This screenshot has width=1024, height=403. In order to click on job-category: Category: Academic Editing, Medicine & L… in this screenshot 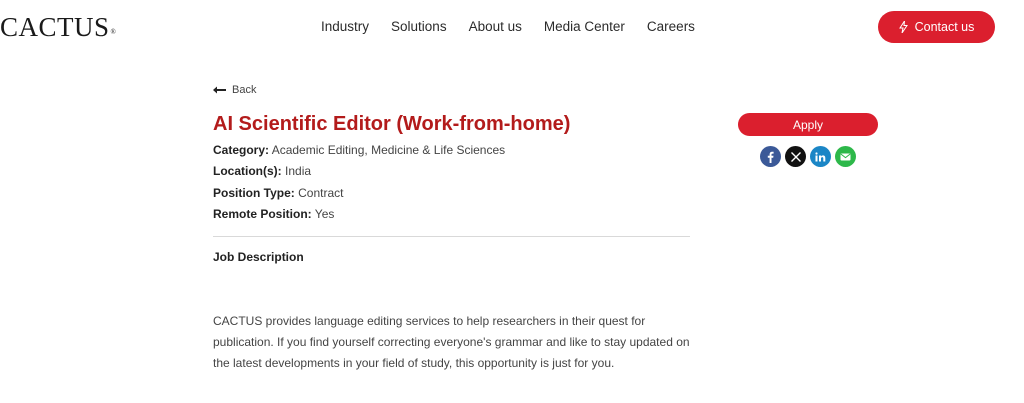, I will do `click(359, 150)`.